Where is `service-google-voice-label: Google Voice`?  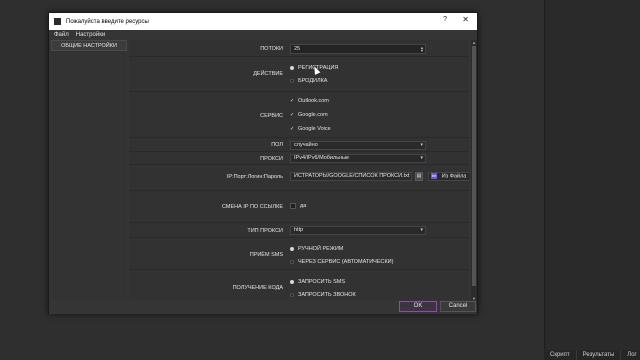
service-google-voice-label: Google Voice is located at coordinates (314, 129).